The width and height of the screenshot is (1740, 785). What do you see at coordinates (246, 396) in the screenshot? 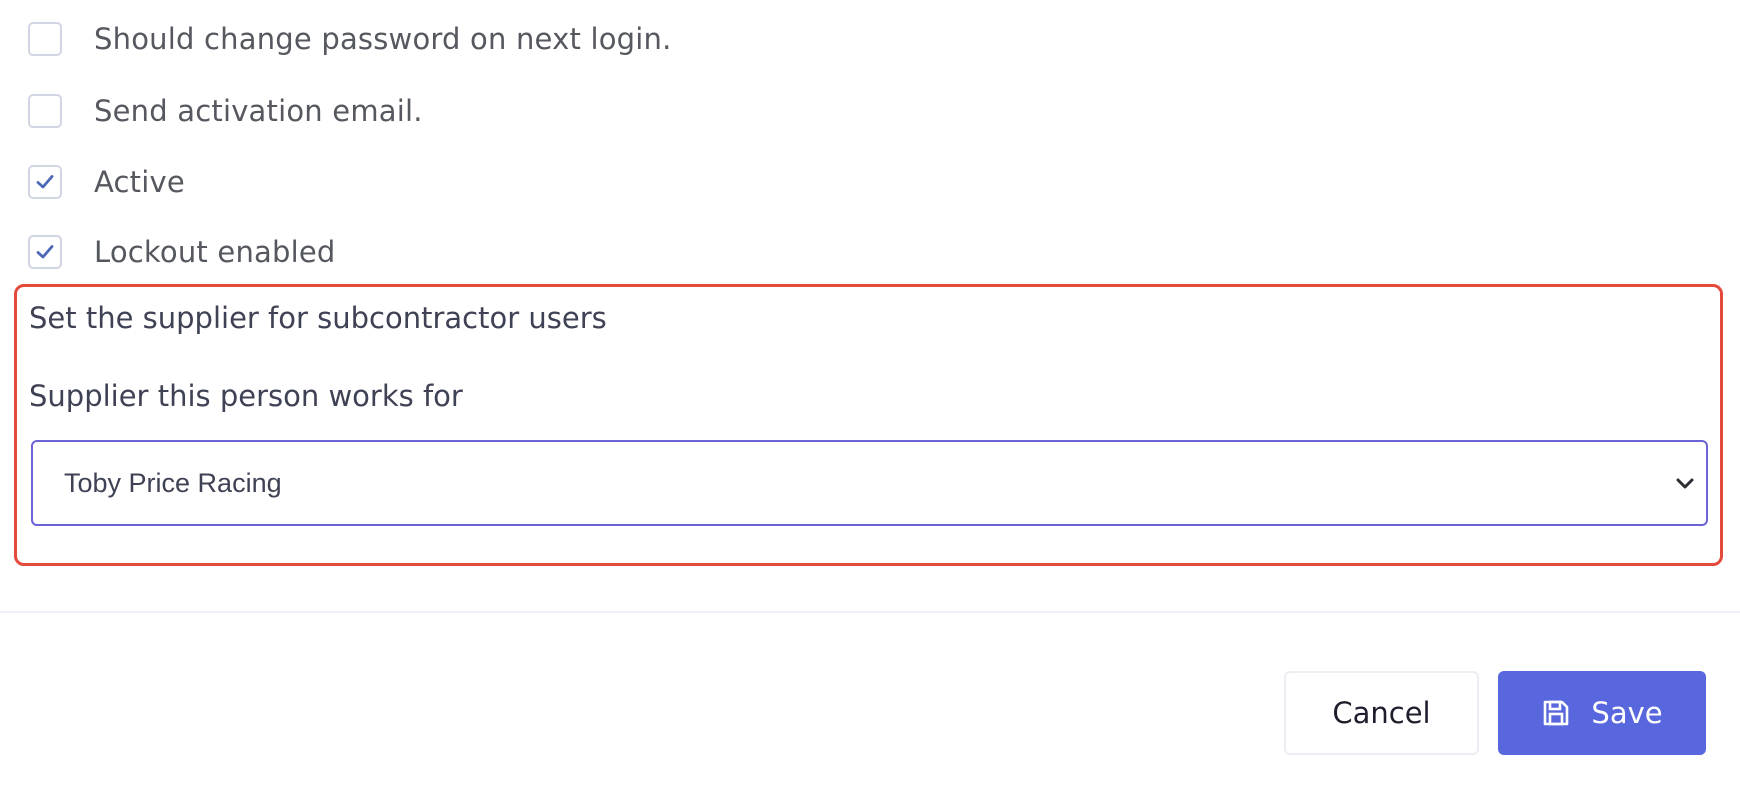
I see `supplier-field-label: Supplier this person works for` at bounding box center [246, 396].